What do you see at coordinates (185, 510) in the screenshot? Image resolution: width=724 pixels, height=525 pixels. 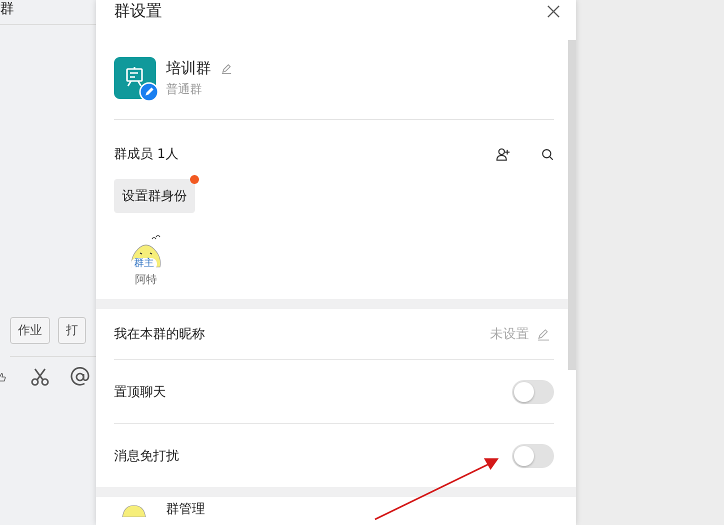 I see `section-label: 群管理` at bounding box center [185, 510].